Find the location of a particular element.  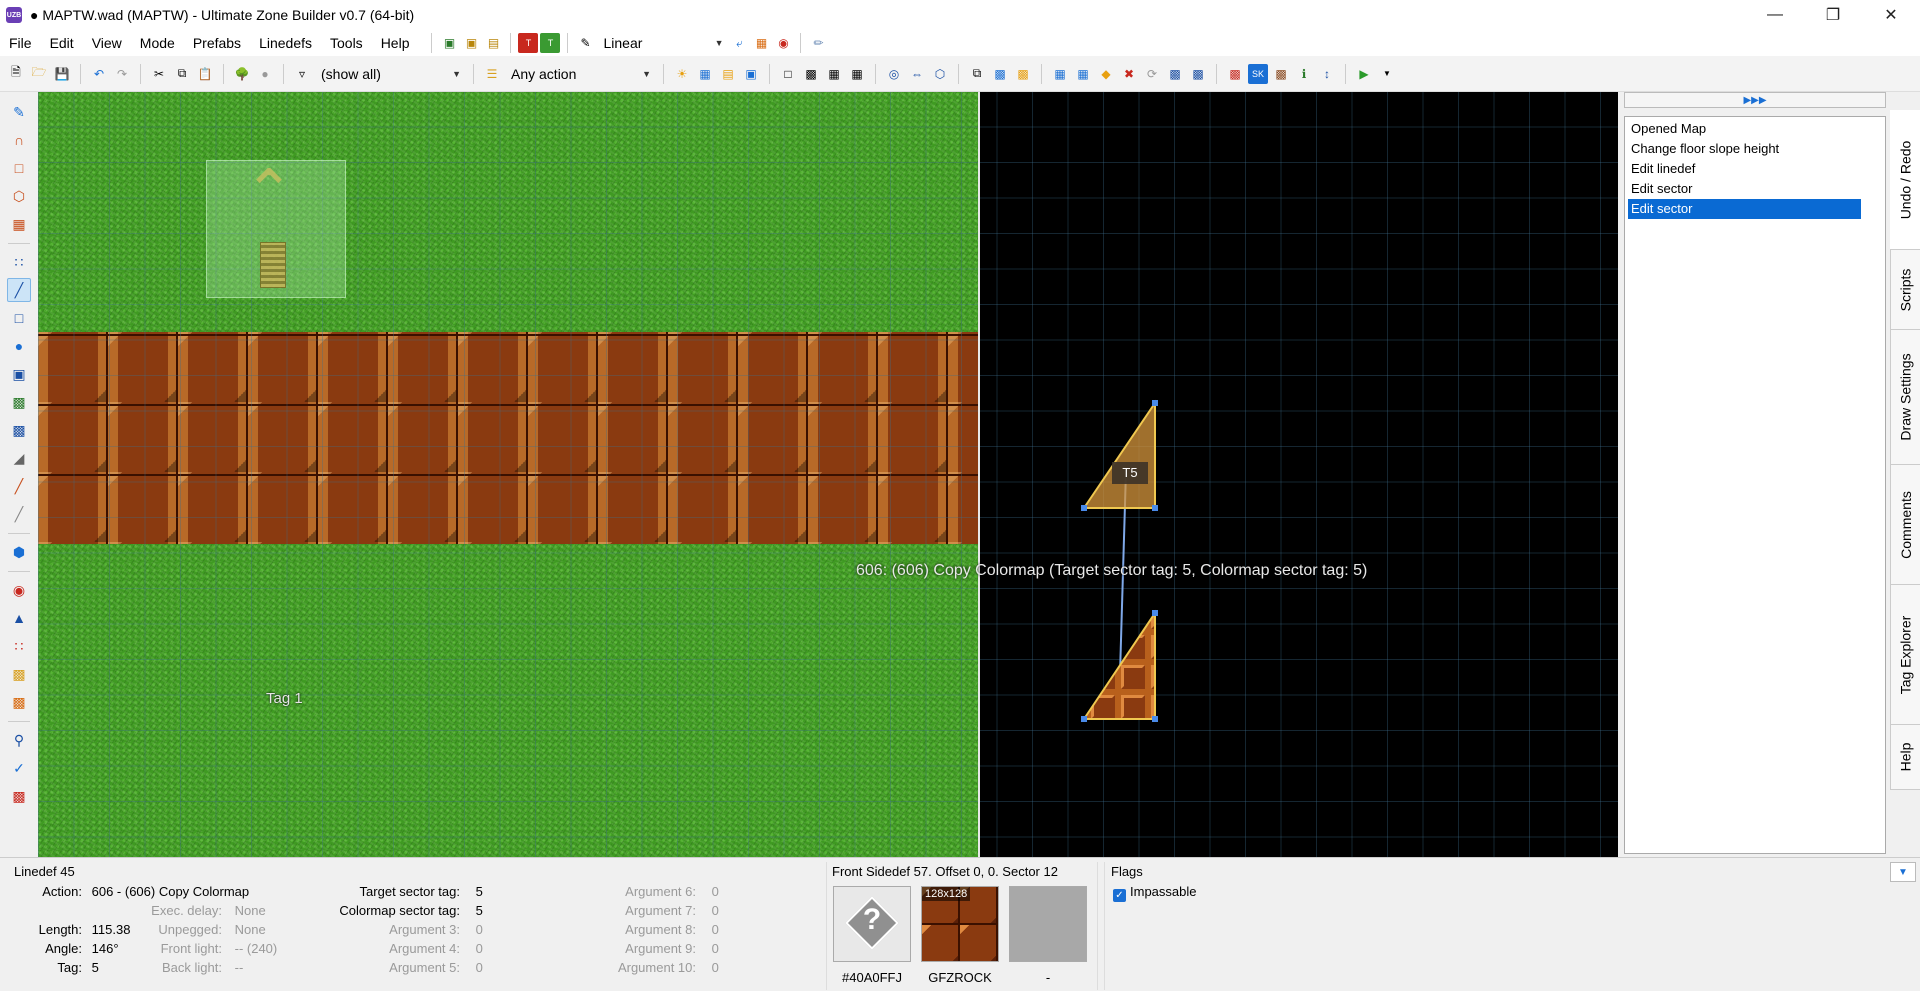

undo-item: Edit sector is located at coordinates (1744, 189).